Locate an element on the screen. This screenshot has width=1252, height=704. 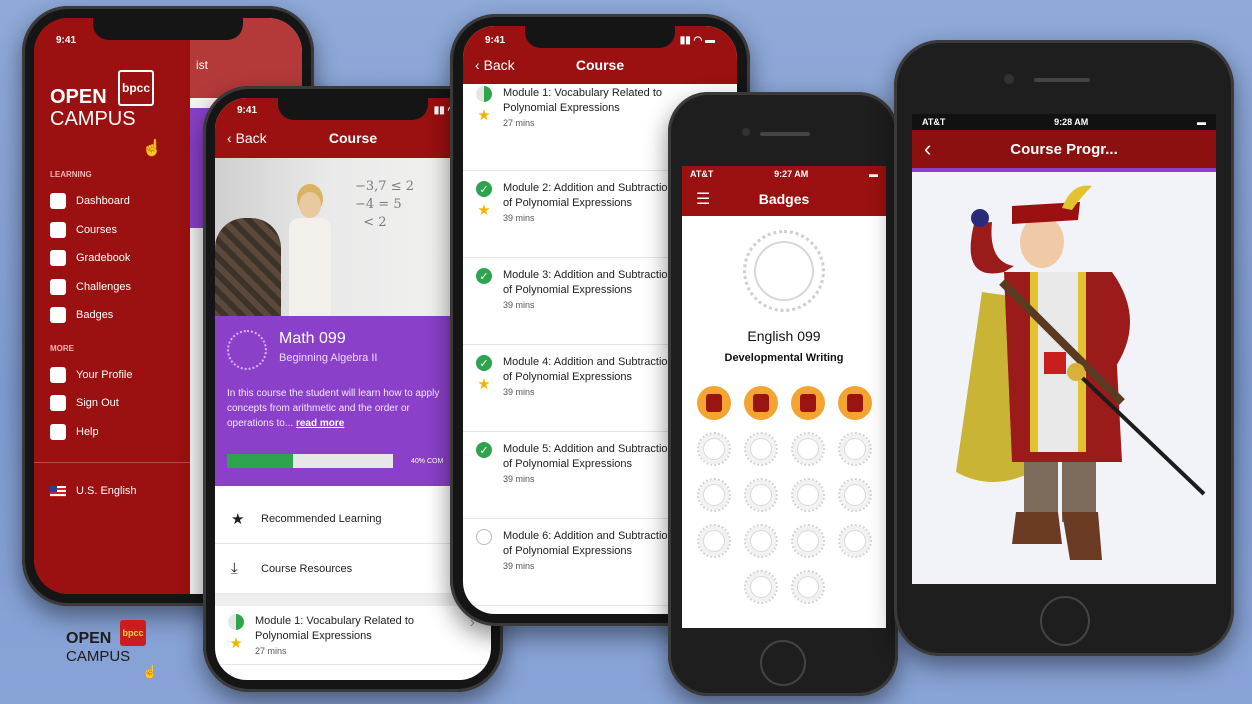
sidebar-item-label: Your Profile is located at coordinates (104, 374).